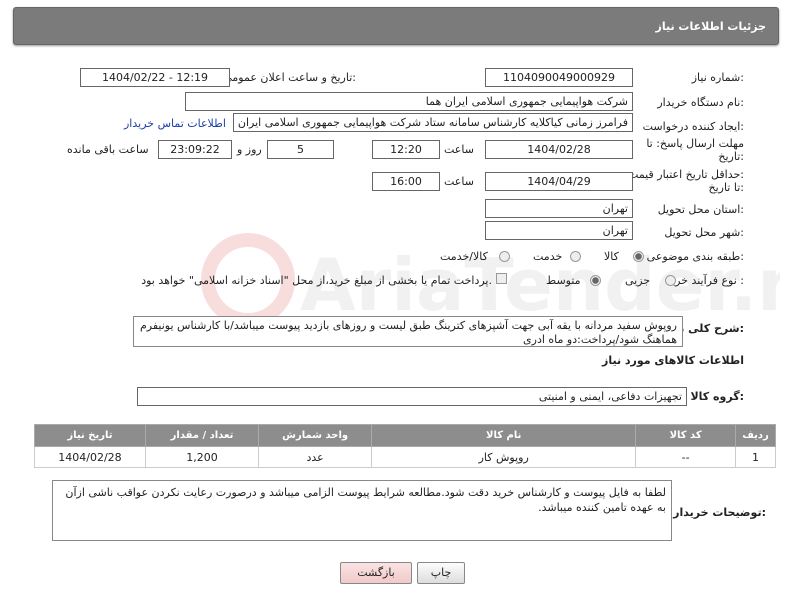 This screenshot has height=598, width=788. I want to click on province-field: تهران, so click(559, 208).